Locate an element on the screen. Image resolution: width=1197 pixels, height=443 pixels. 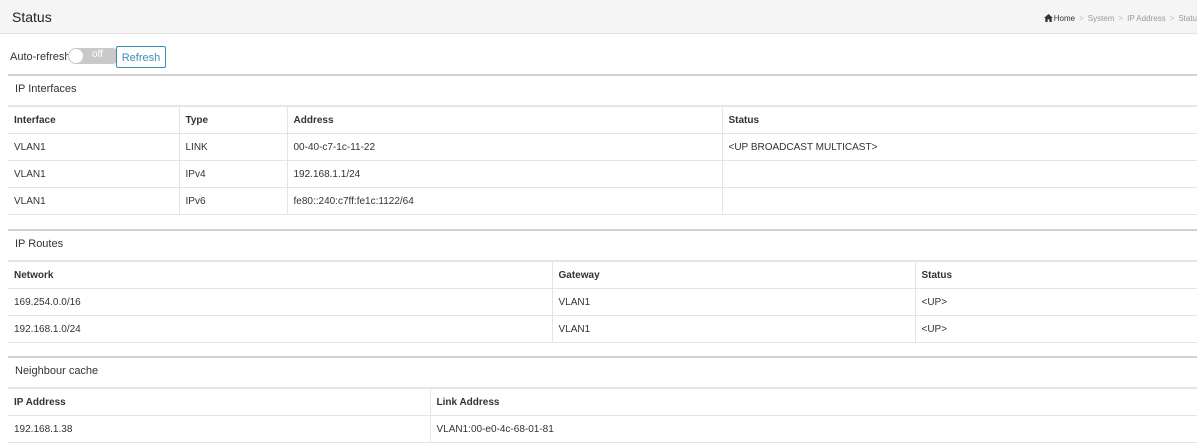
table-row: 192.168.1.38 VLAN1:00-e0-4c-68-01-81 is located at coordinates (602, 429).